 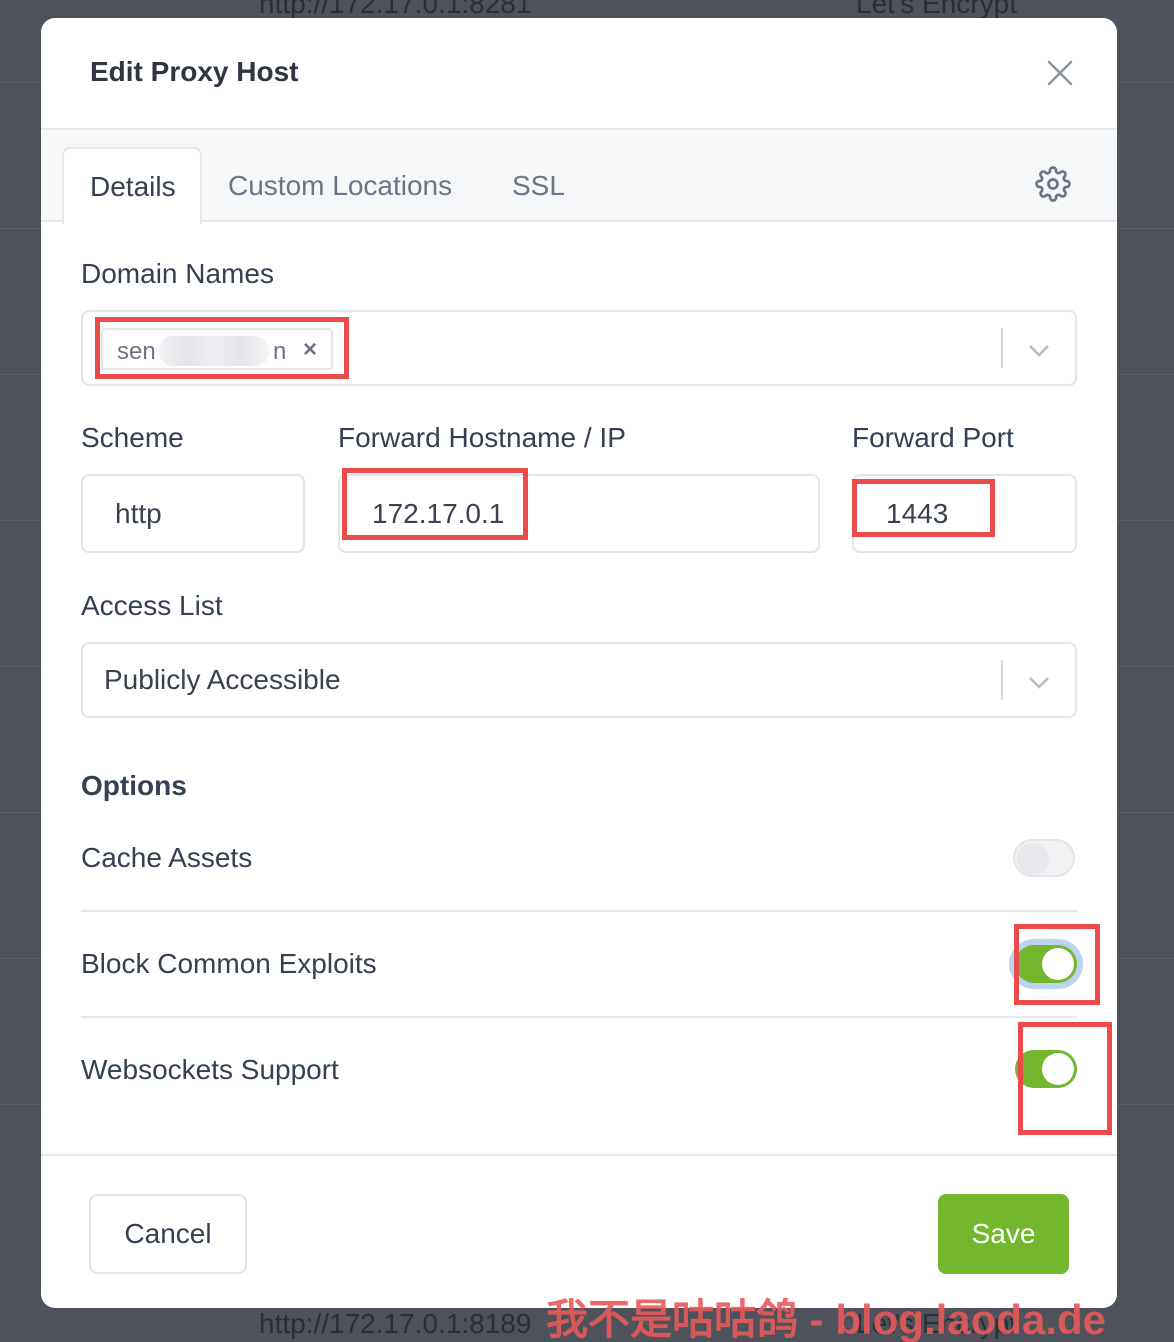 What do you see at coordinates (933, 437) in the screenshot?
I see `forward-port-label: Forward Port` at bounding box center [933, 437].